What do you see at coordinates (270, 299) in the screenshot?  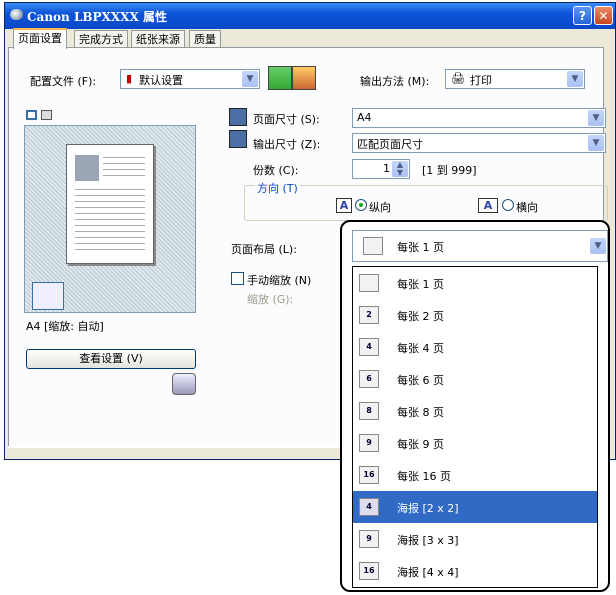 I see `scale-label: 缩放 (G):` at bounding box center [270, 299].